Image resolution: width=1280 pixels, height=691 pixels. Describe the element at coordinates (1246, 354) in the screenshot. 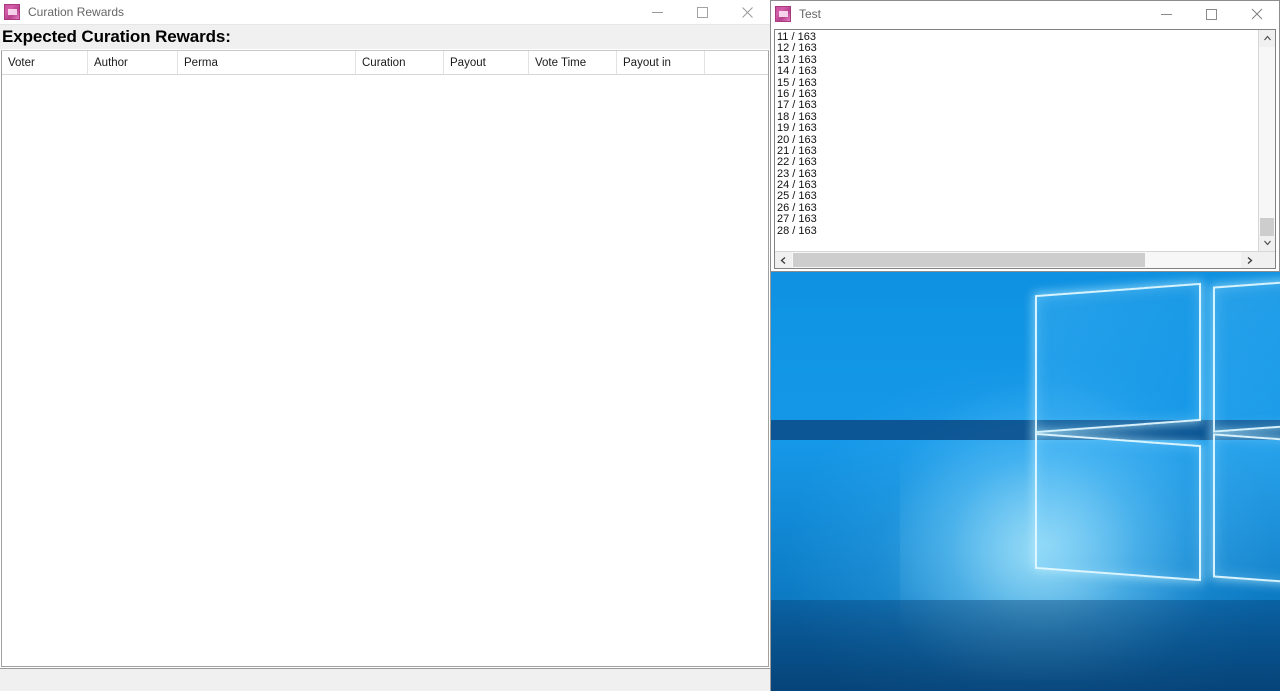

I see `wallpaper-logo-pane-top-right` at that location.